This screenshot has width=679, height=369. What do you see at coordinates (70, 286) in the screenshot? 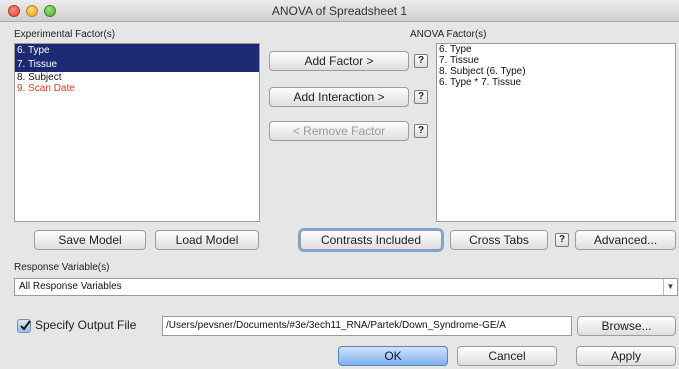
I see `response-variables-value: All Response Variables` at bounding box center [70, 286].